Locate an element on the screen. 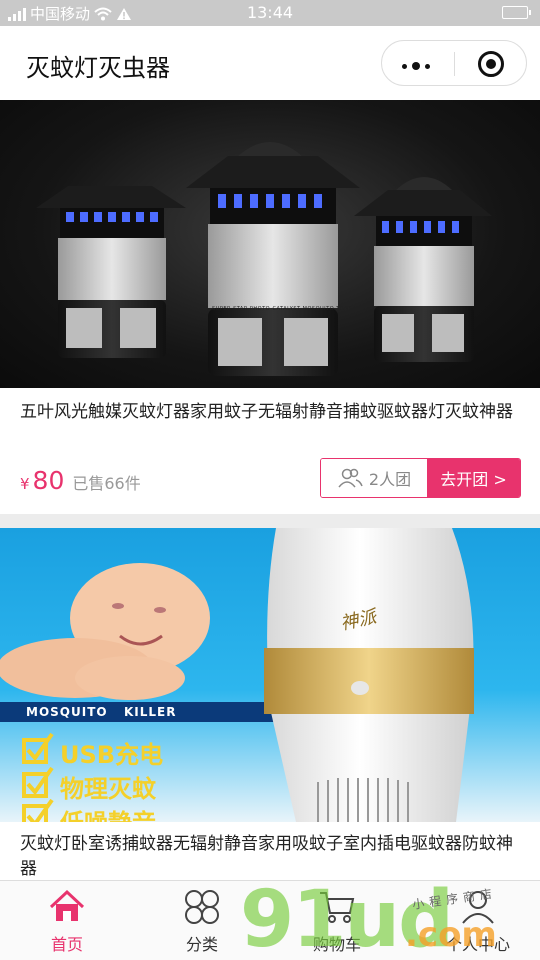  image-caption: SUPER STAR PHOTO-CATALYST MOSQUITO TRAP is located at coordinates (281, 309).